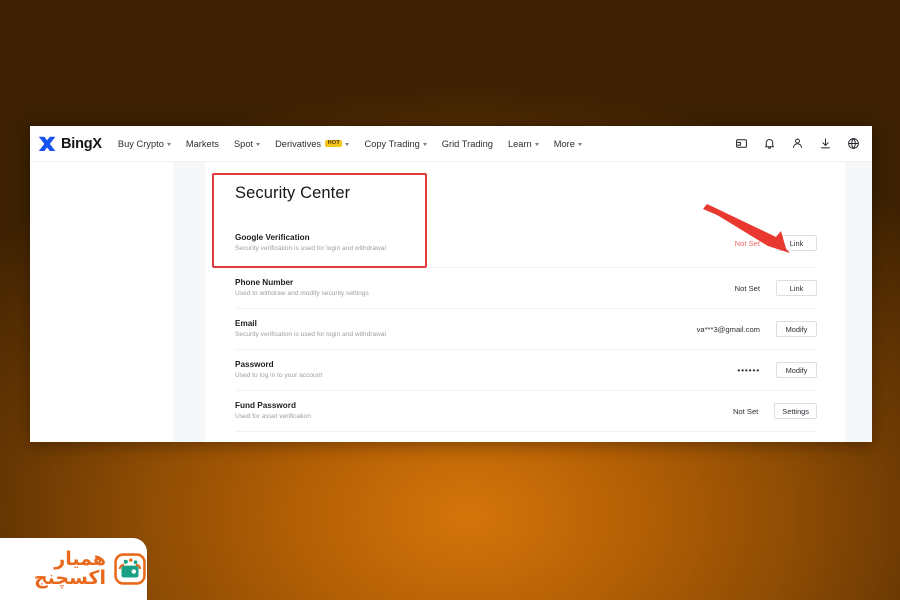  Describe the element at coordinates (265, 405) in the screenshot. I see `row-title: Fund Password` at that location.